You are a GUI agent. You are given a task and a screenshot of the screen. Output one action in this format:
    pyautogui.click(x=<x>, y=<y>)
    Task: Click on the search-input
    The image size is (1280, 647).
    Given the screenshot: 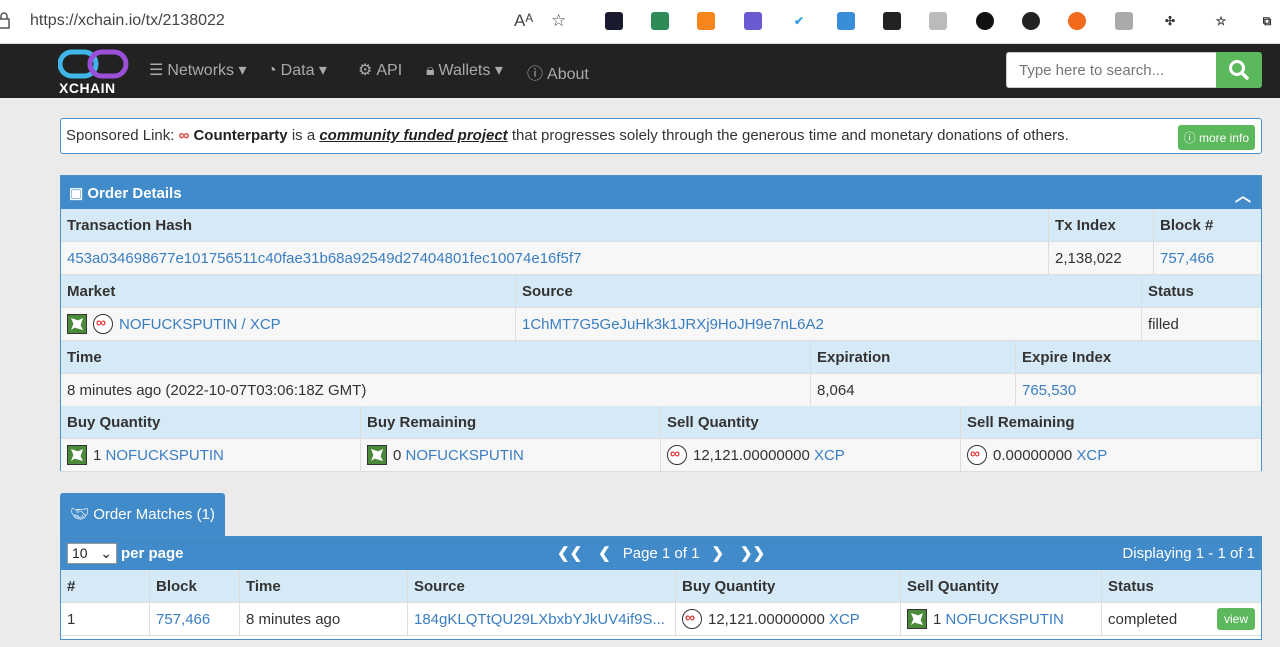 What is the action you would take?
    pyautogui.click(x=1111, y=70)
    